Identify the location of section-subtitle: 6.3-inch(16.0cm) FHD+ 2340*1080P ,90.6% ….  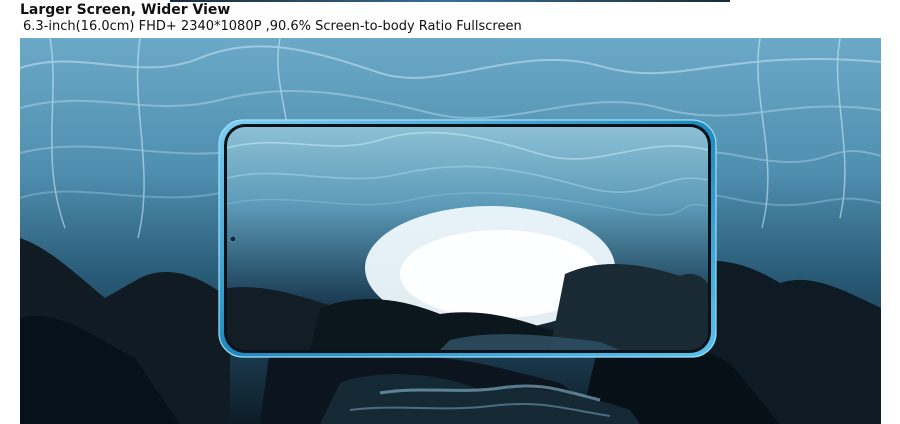
(272, 26).